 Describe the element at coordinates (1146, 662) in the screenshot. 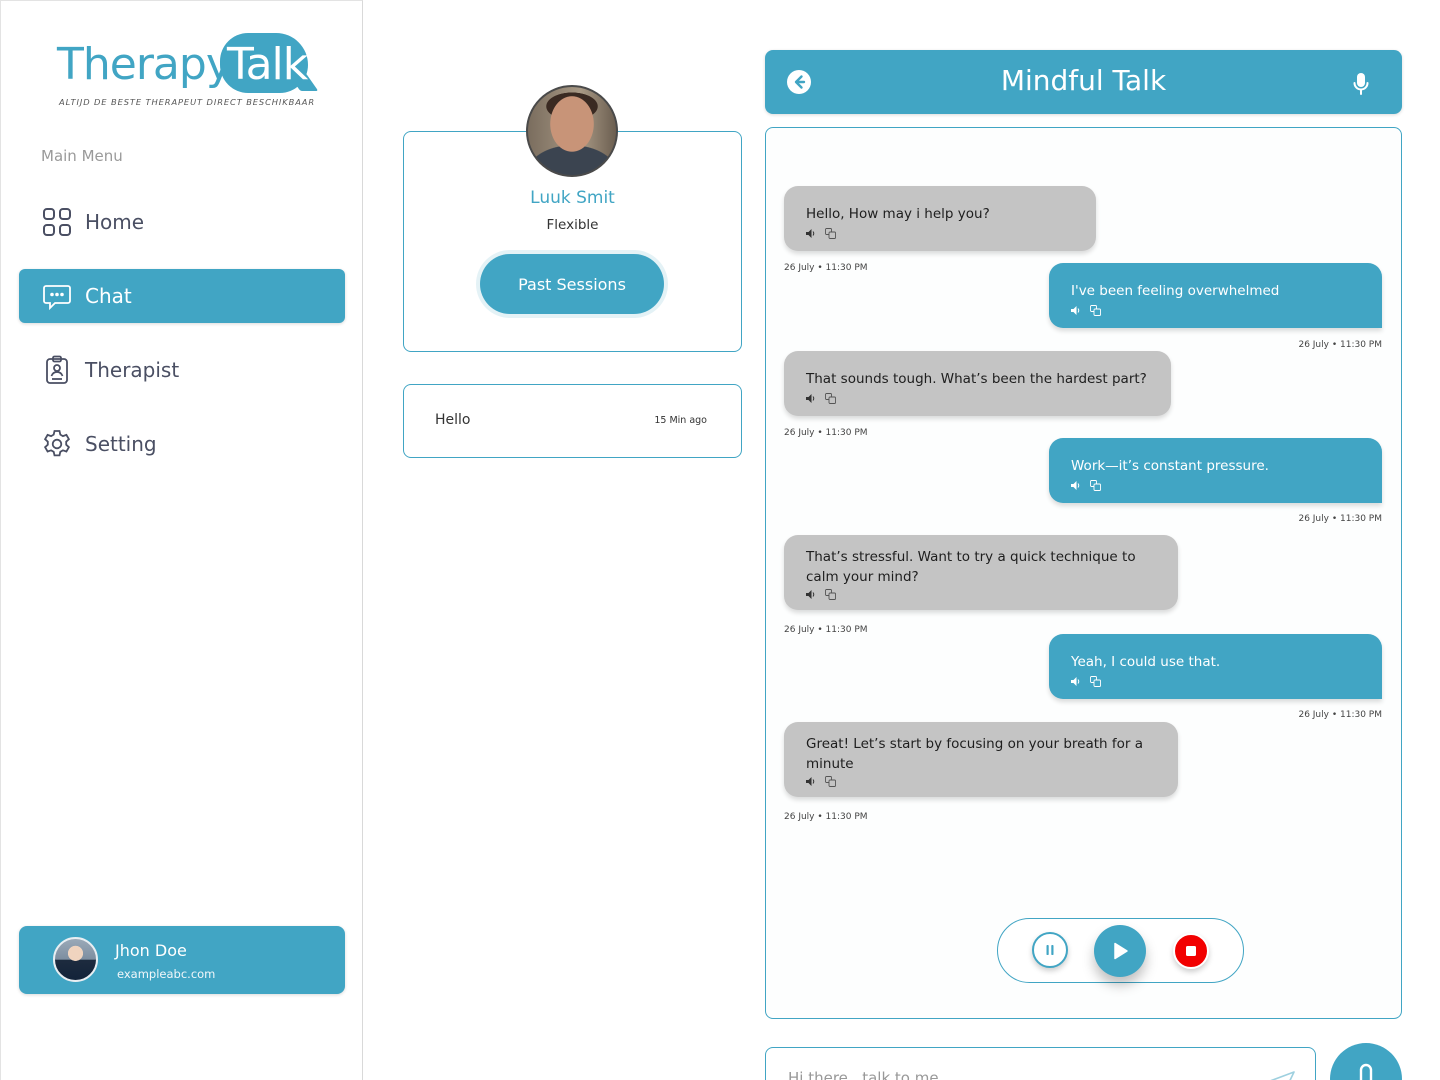

I see `message-text: Yeah, I could use that.` at that location.